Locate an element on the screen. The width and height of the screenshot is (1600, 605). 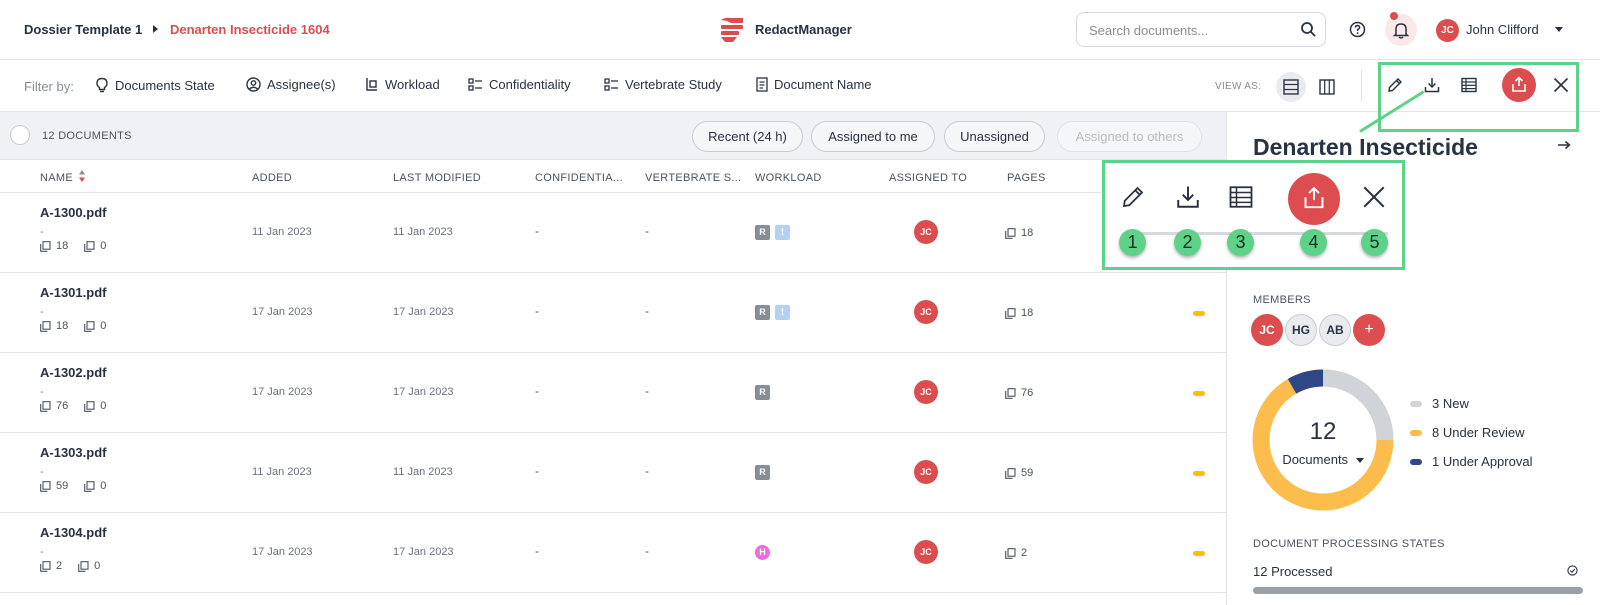
member-avatar: JC is located at coordinates (1267, 330).